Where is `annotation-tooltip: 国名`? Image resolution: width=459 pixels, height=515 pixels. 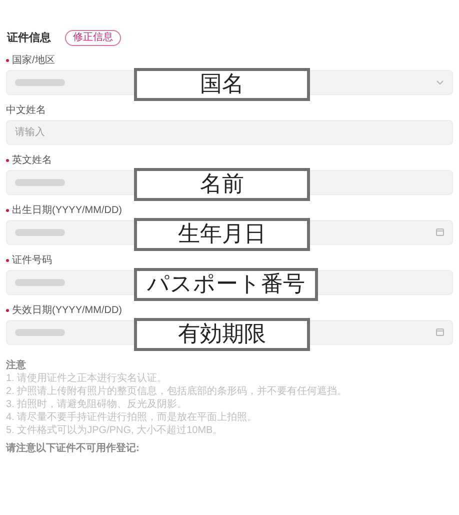 annotation-tooltip: 国名 is located at coordinates (222, 84).